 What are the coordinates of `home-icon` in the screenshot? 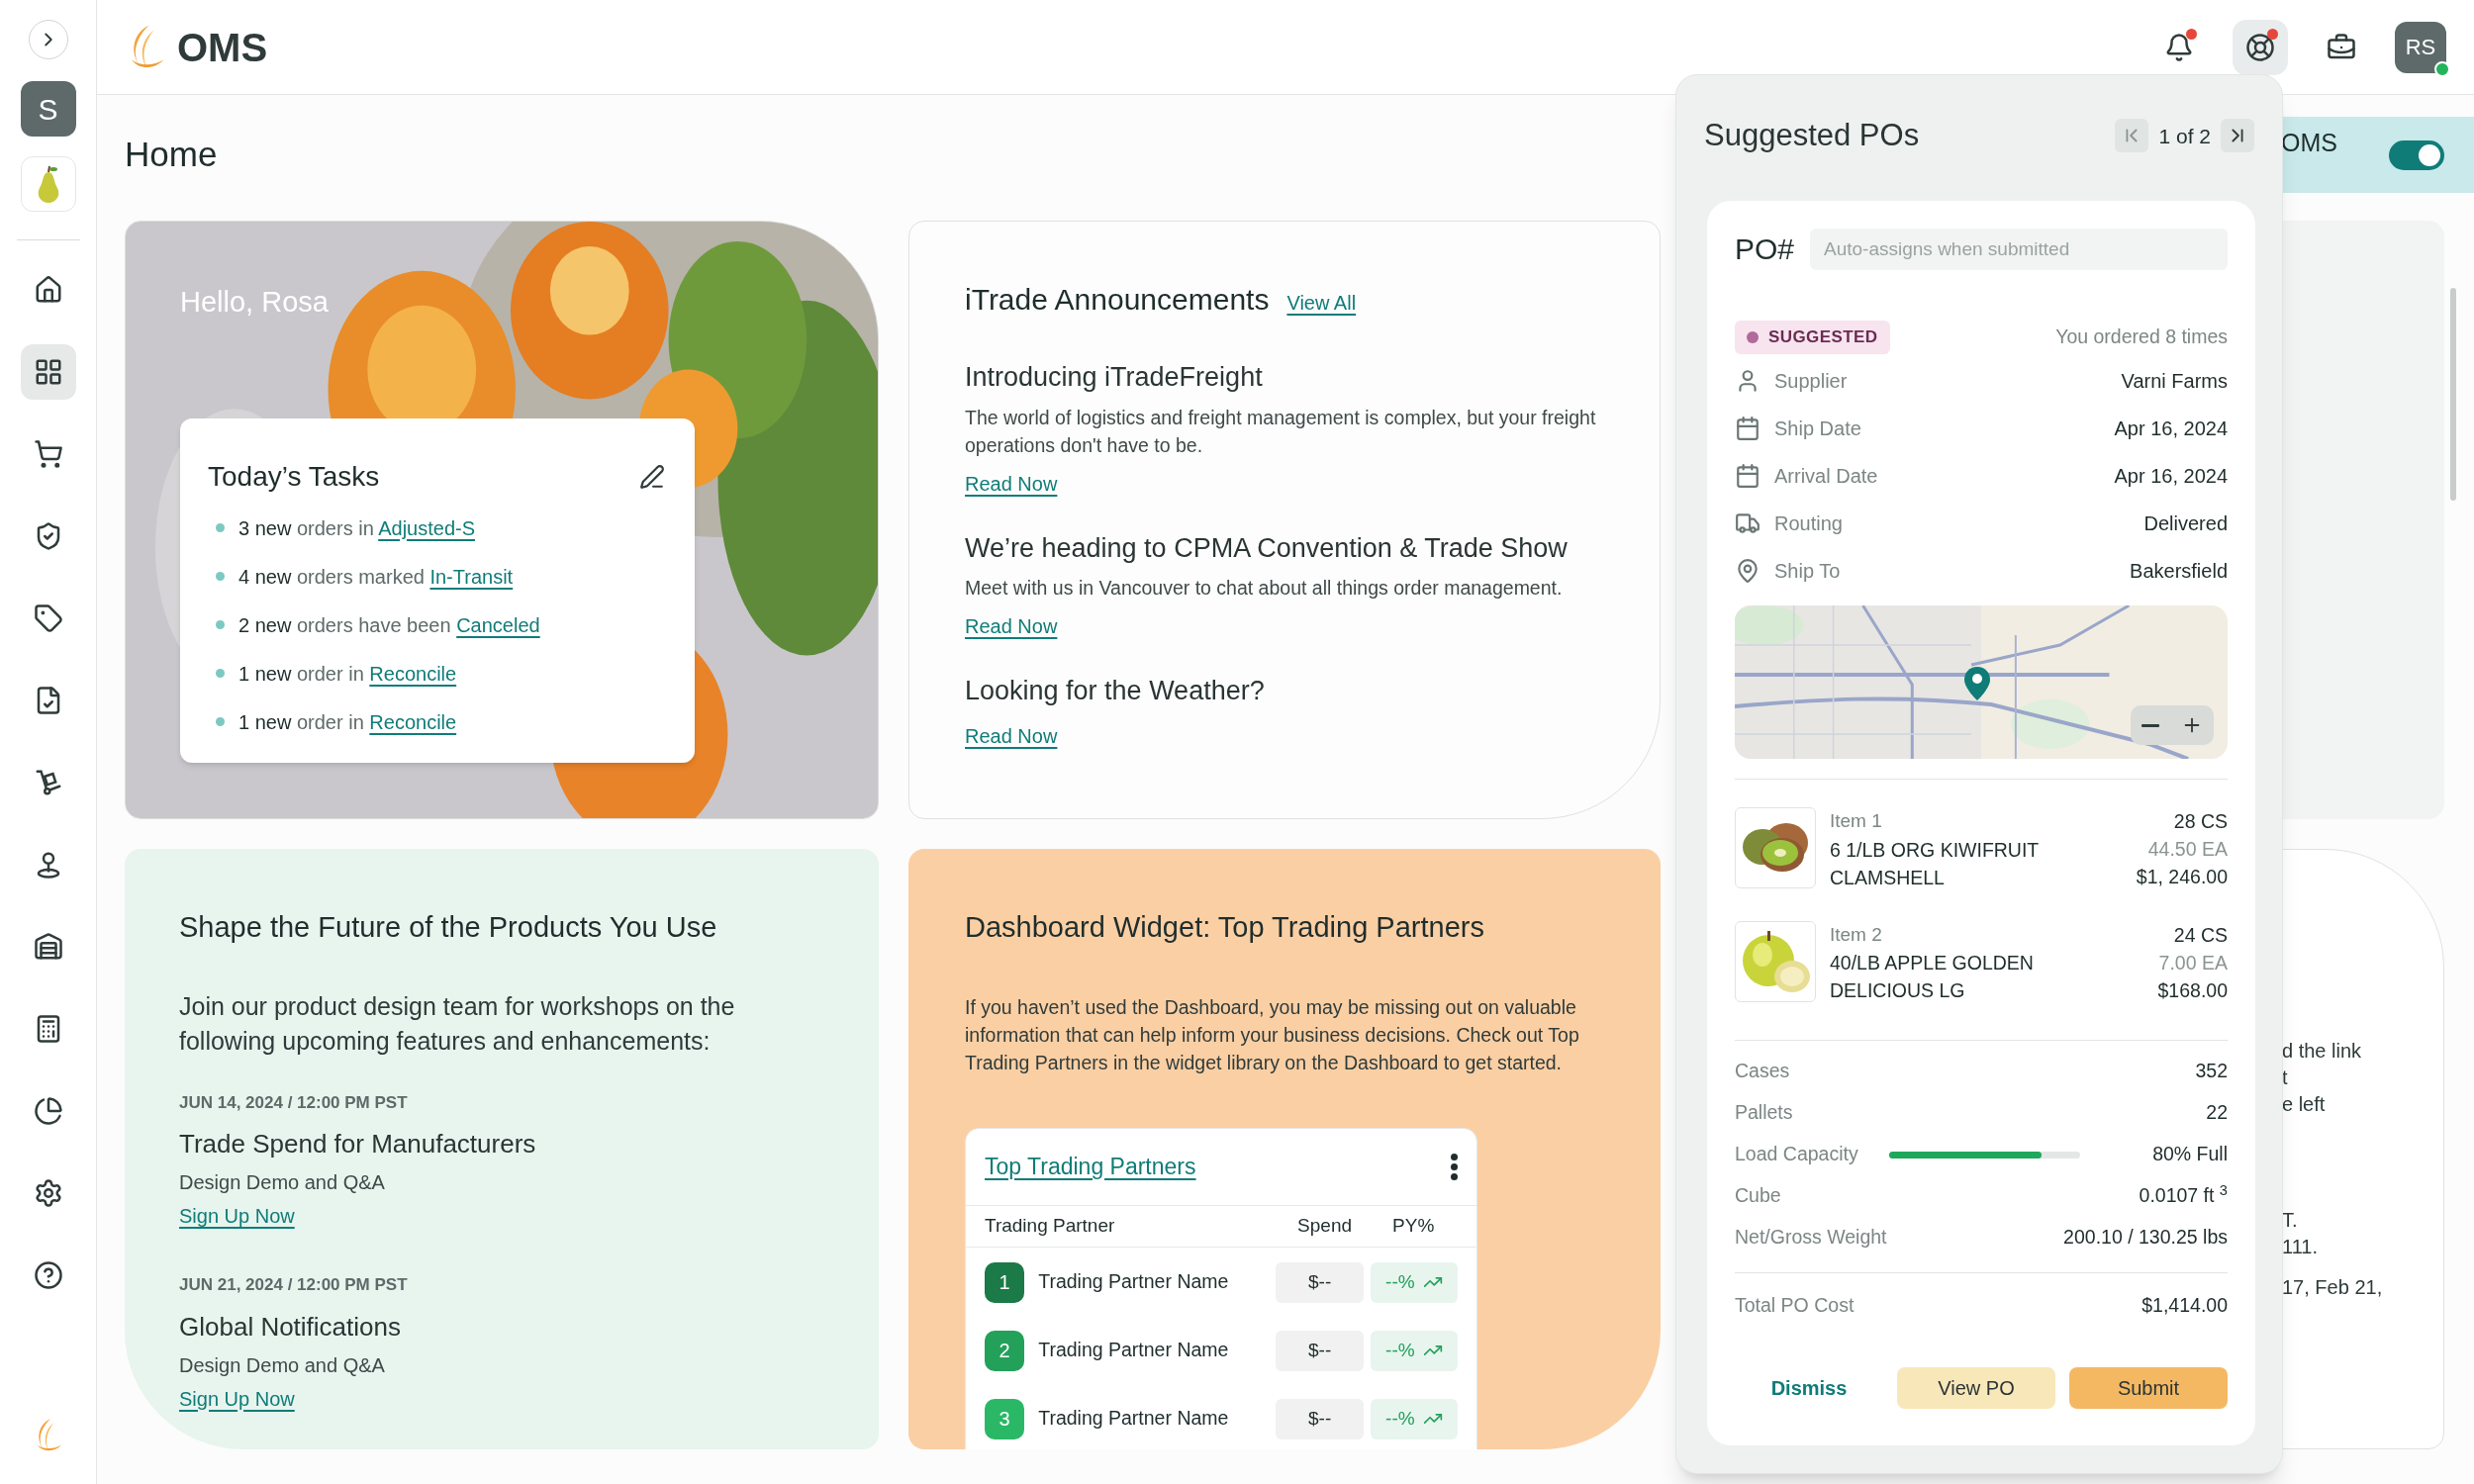 It's located at (48, 290).